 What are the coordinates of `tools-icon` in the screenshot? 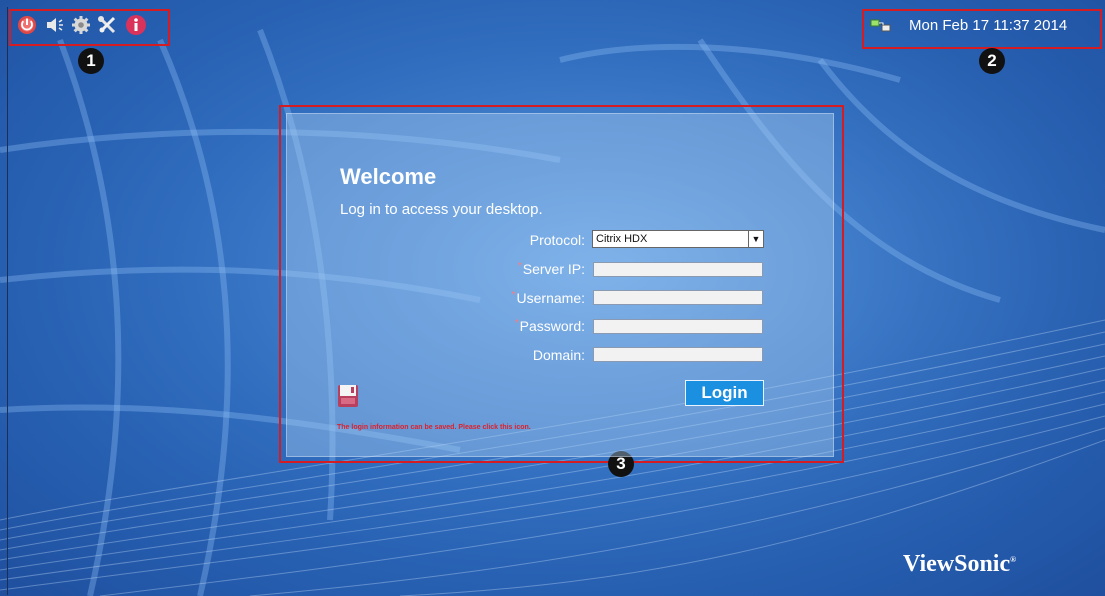 It's located at (107, 25).